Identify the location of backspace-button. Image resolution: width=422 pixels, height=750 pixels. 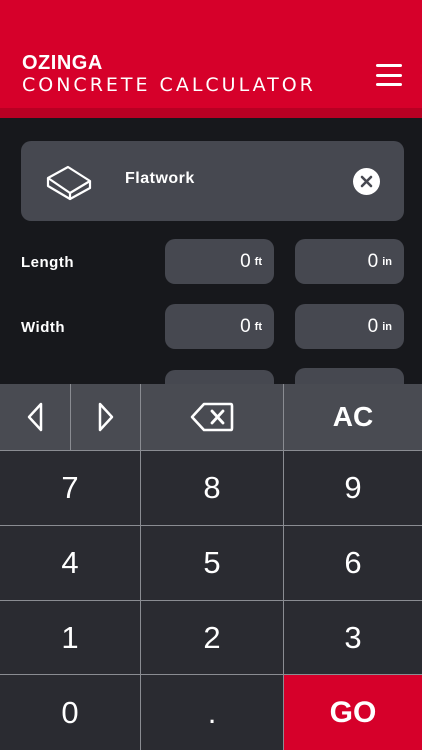
(212, 417).